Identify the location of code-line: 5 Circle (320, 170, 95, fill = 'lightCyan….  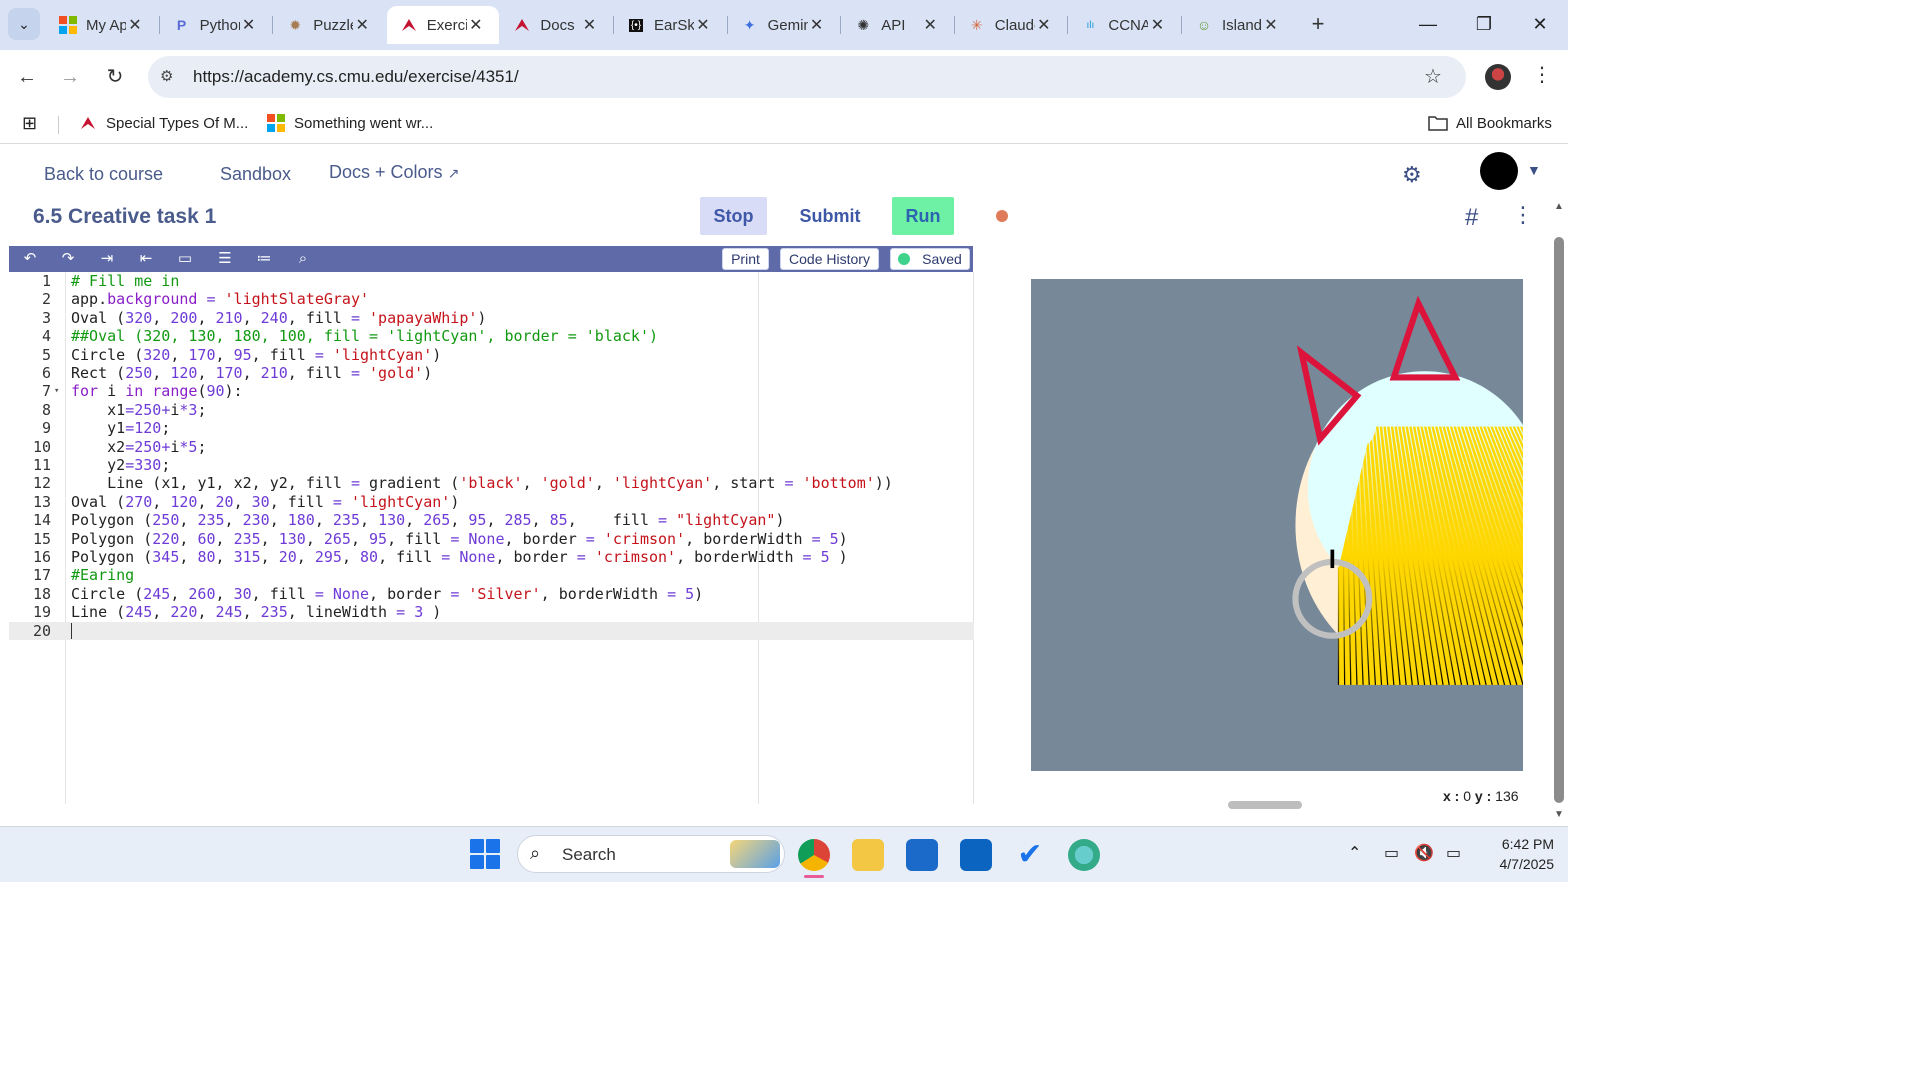
(491, 355).